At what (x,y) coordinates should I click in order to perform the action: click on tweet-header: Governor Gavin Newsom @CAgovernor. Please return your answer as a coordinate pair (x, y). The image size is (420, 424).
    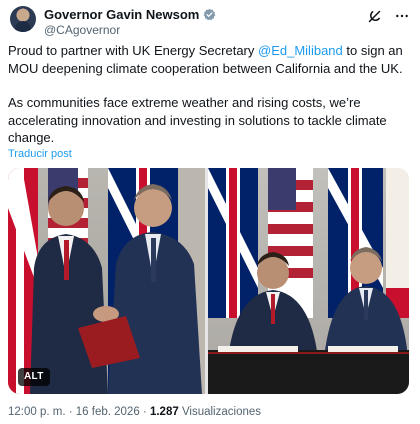
    Looking at the image, I should click on (210, 21).